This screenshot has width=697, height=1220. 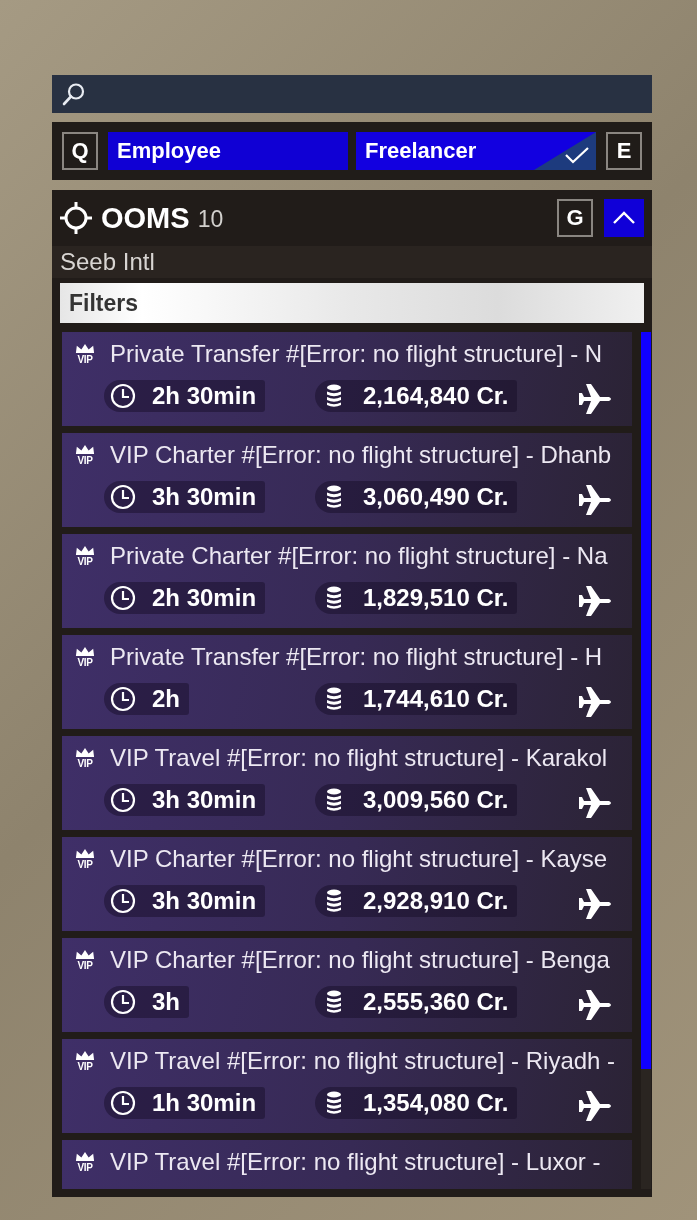 What do you see at coordinates (359, 859) in the screenshot?
I see `job-title: VIP Charter #[Error: no flight structure] - Kayse` at bounding box center [359, 859].